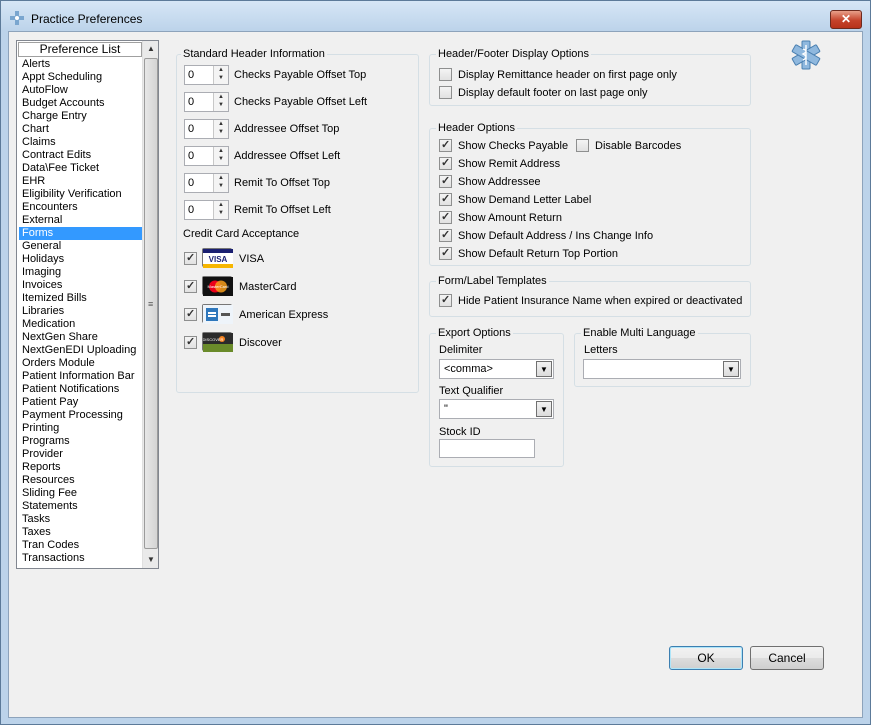 The width and height of the screenshot is (871, 725). What do you see at coordinates (81, 480) in the screenshot?
I see `list-item: Resources` at bounding box center [81, 480].